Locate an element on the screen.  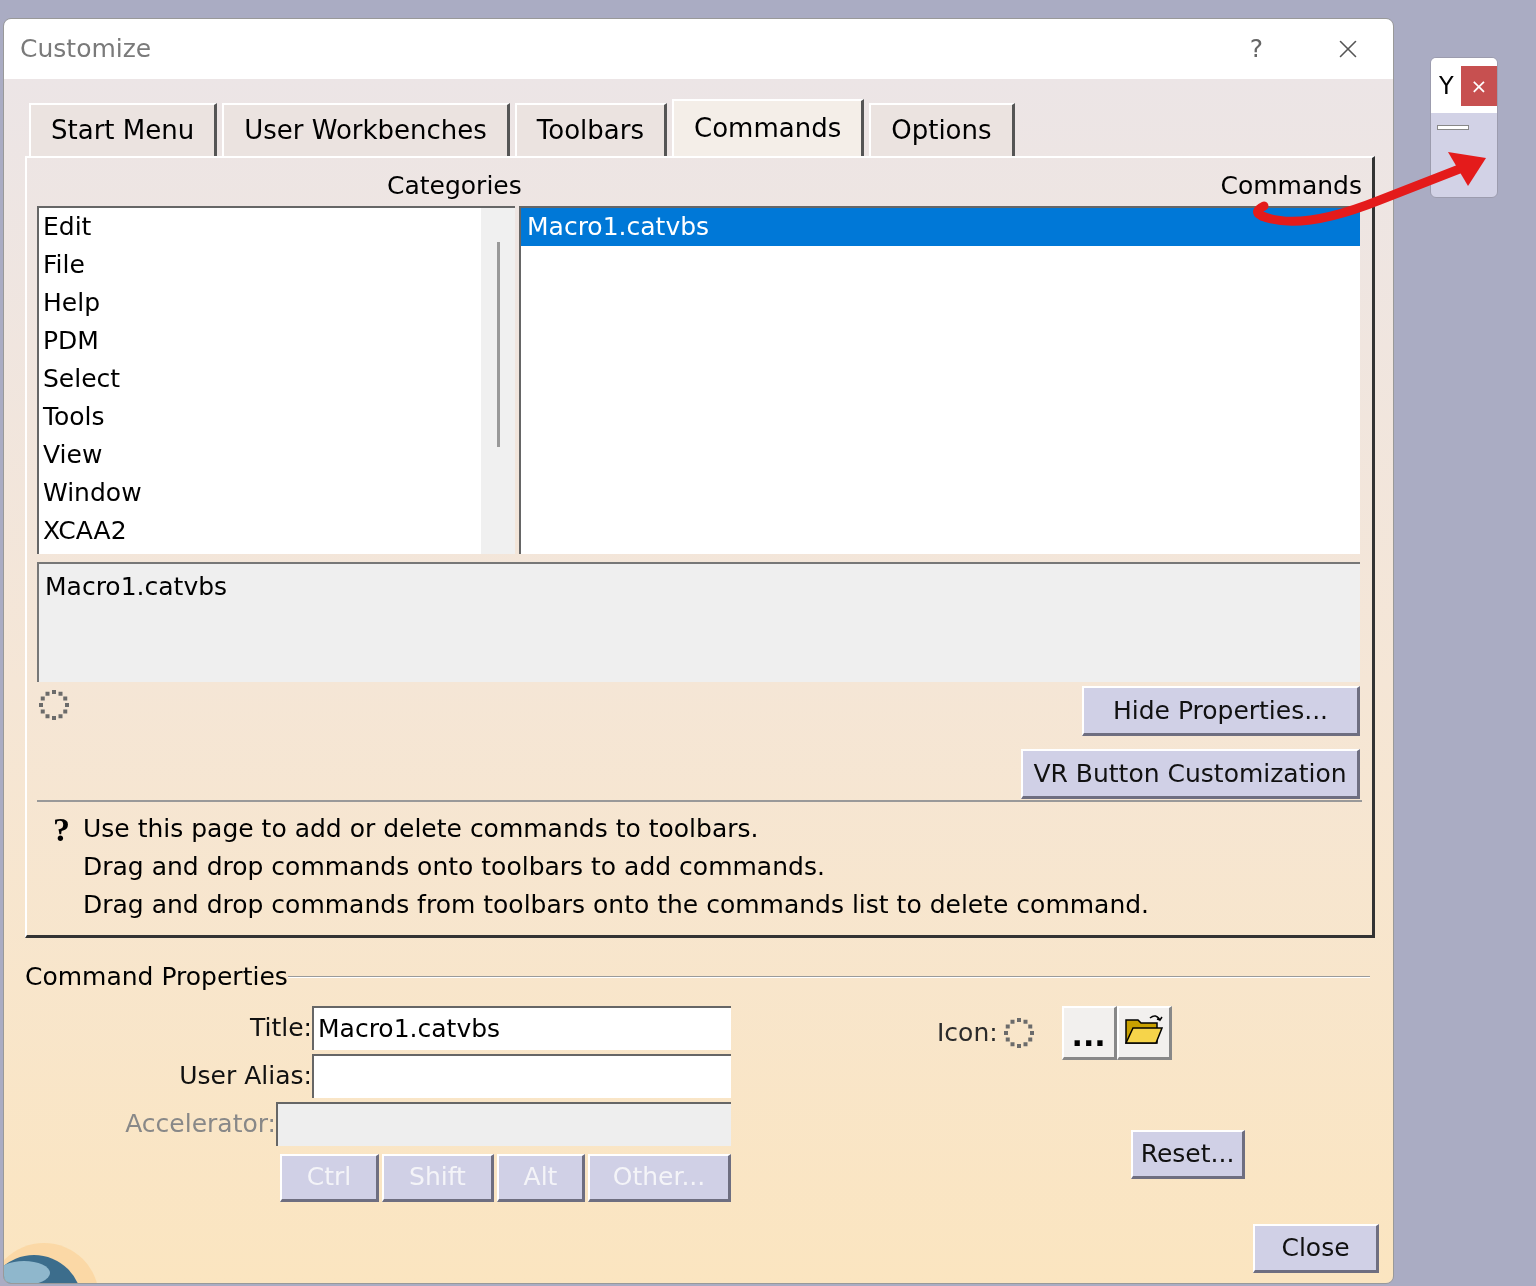
vr-button-customization-button: VR Button Customization is located at coordinates (1190, 774).